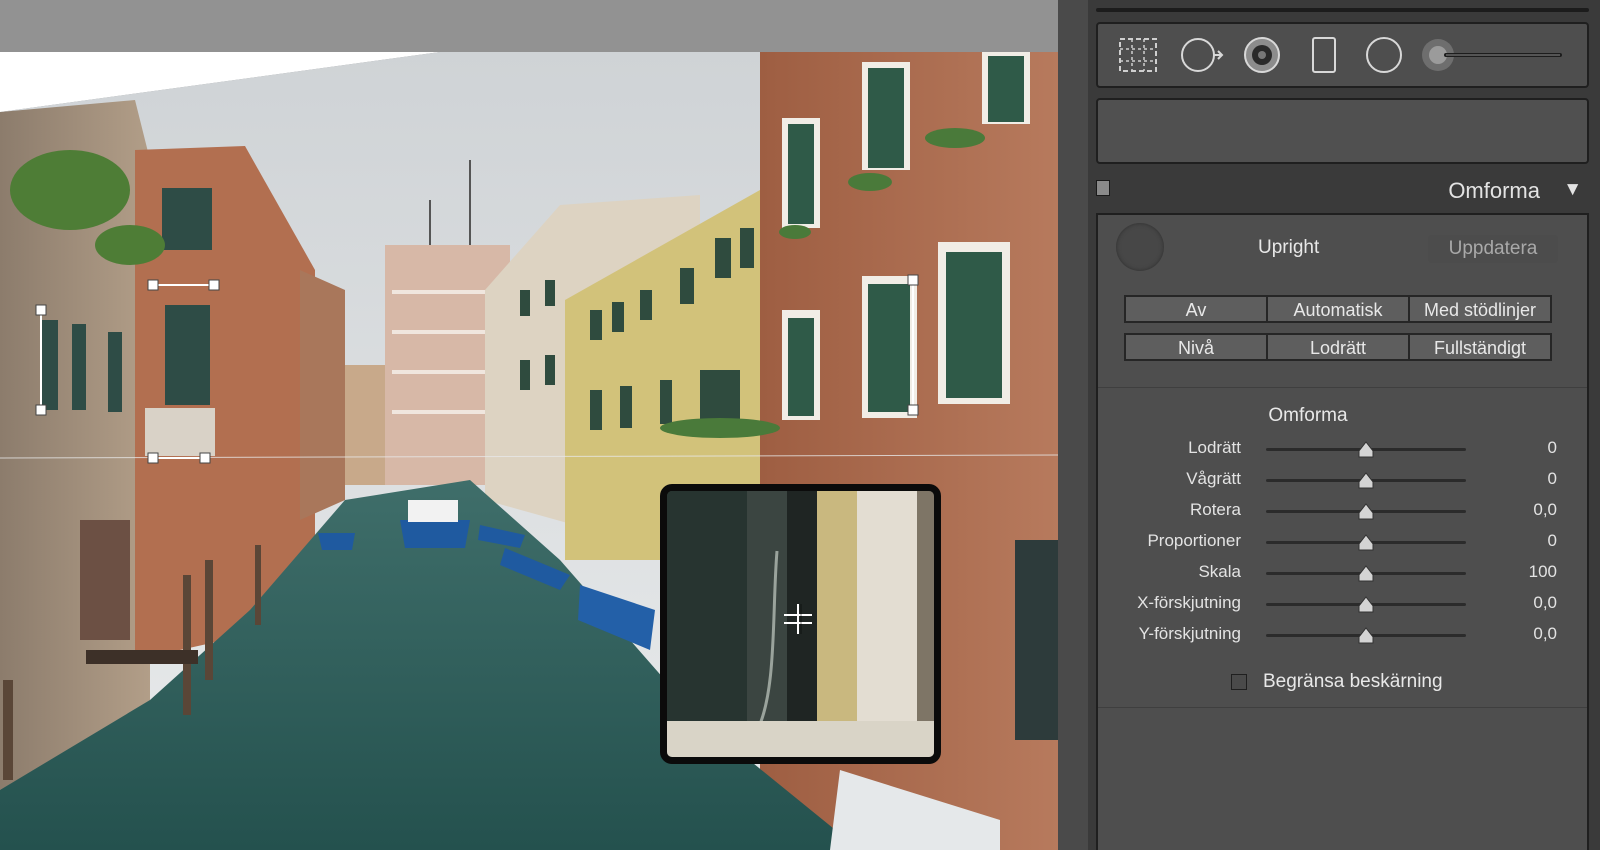 The width and height of the screenshot is (1600, 850). I want to click on sliders-title: Omforma, so click(1308, 415).